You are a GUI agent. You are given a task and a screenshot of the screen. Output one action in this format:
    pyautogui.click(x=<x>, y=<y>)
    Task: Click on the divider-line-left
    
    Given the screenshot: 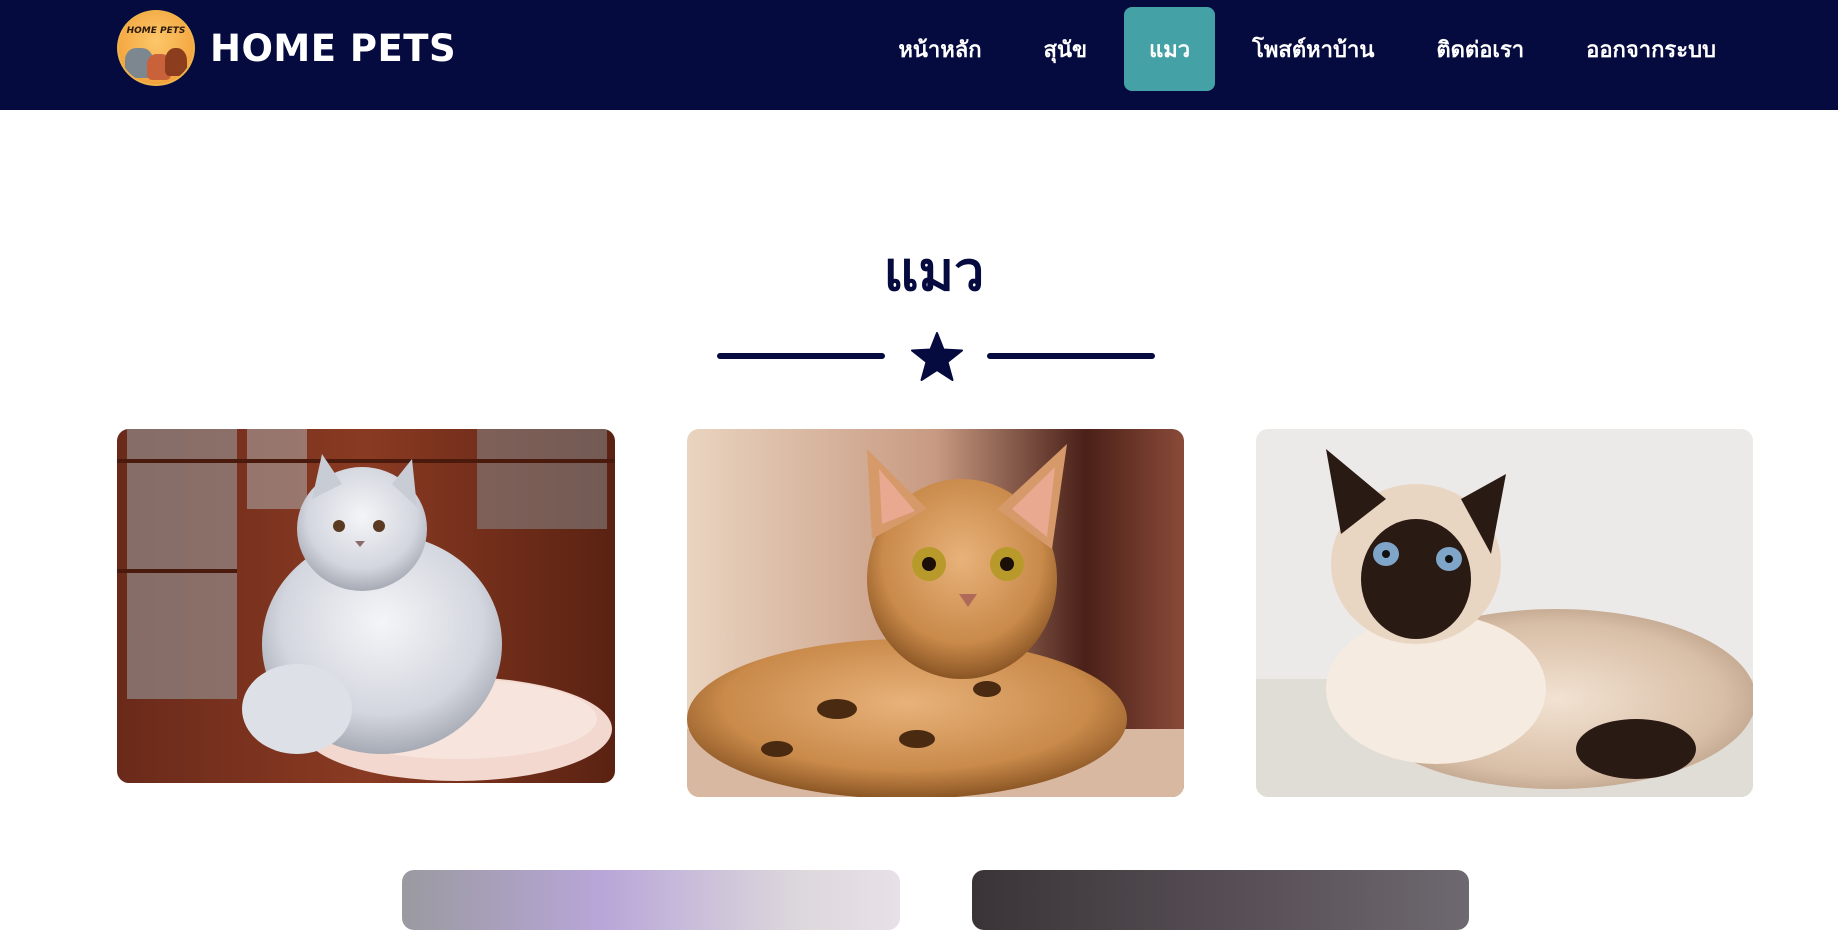 What is the action you would take?
    pyautogui.click(x=801, y=356)
    